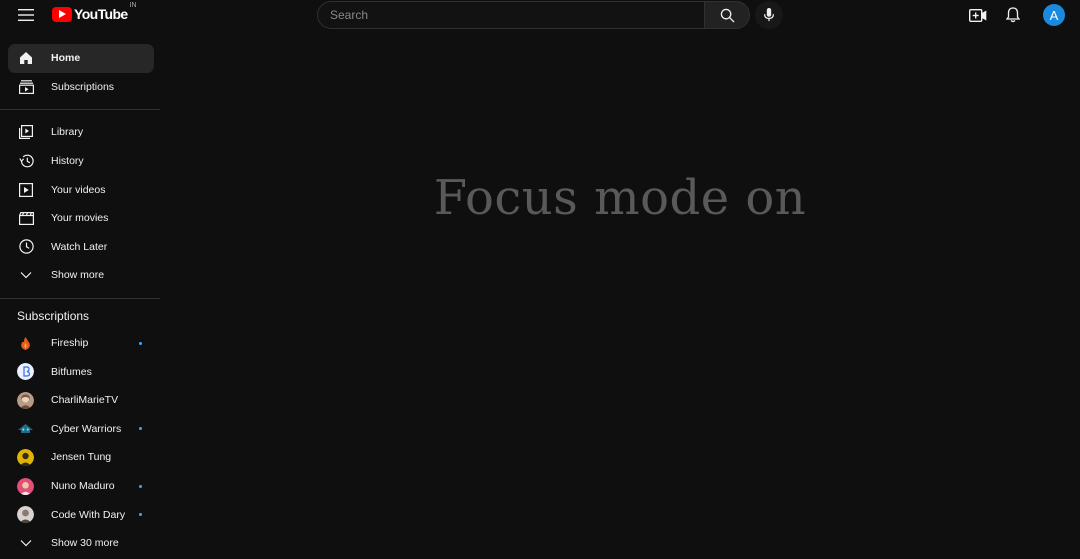 Image resolution: width=1080 pixels, height=559 pixels. I want to click on subscription-channel-item: Code With Dary, so click(81, 514).